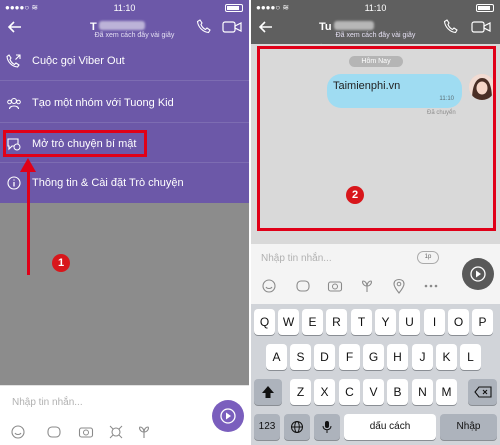 The height and width of the screenshot is (445, 500). Describe the element at coordinates (116, 432) in the screenshot. I see `doodle-icon` at that location.